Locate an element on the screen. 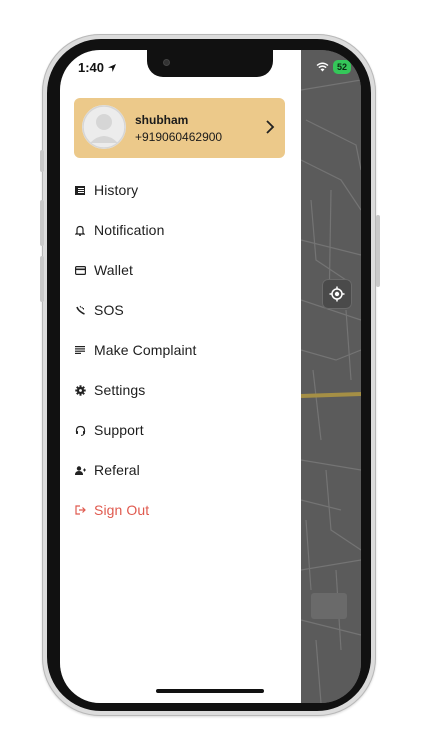 This screenshot has height=750, width=422. volume-up-button is located at coordinates (42, 223).